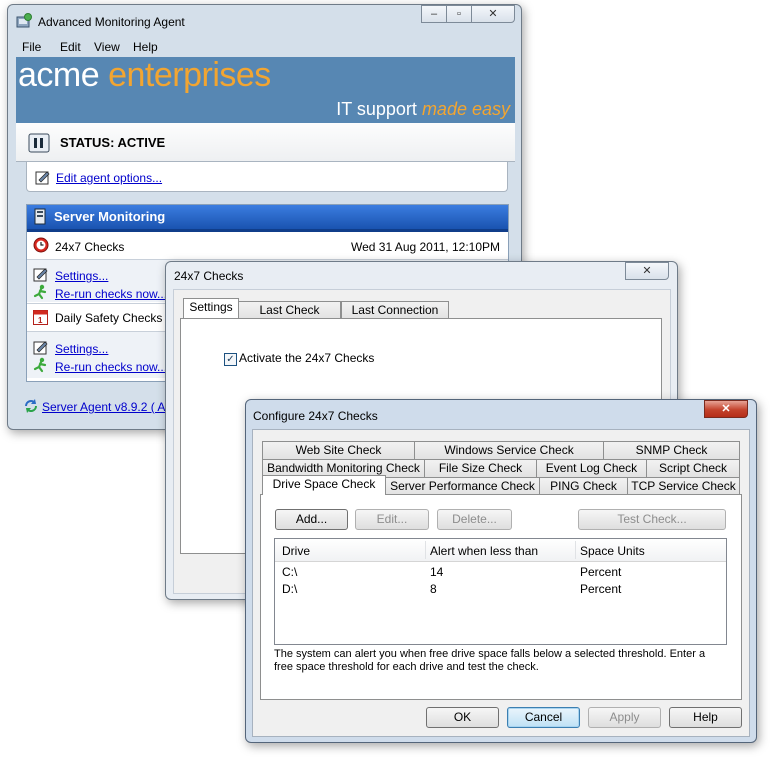 Image resolution: width=774 pixels, height=762 pixels. I want to click on checks-dialog-titlebar: 24x7 Checks ✕, so click(421, 275).